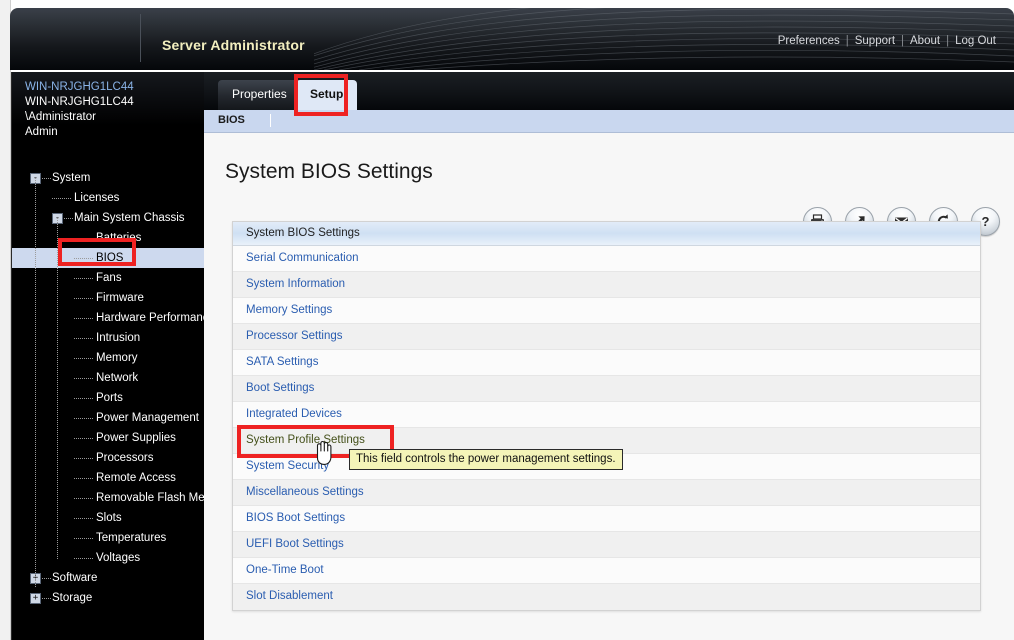  I want to click on settings-row: Processor Settings, so click(606, 337).